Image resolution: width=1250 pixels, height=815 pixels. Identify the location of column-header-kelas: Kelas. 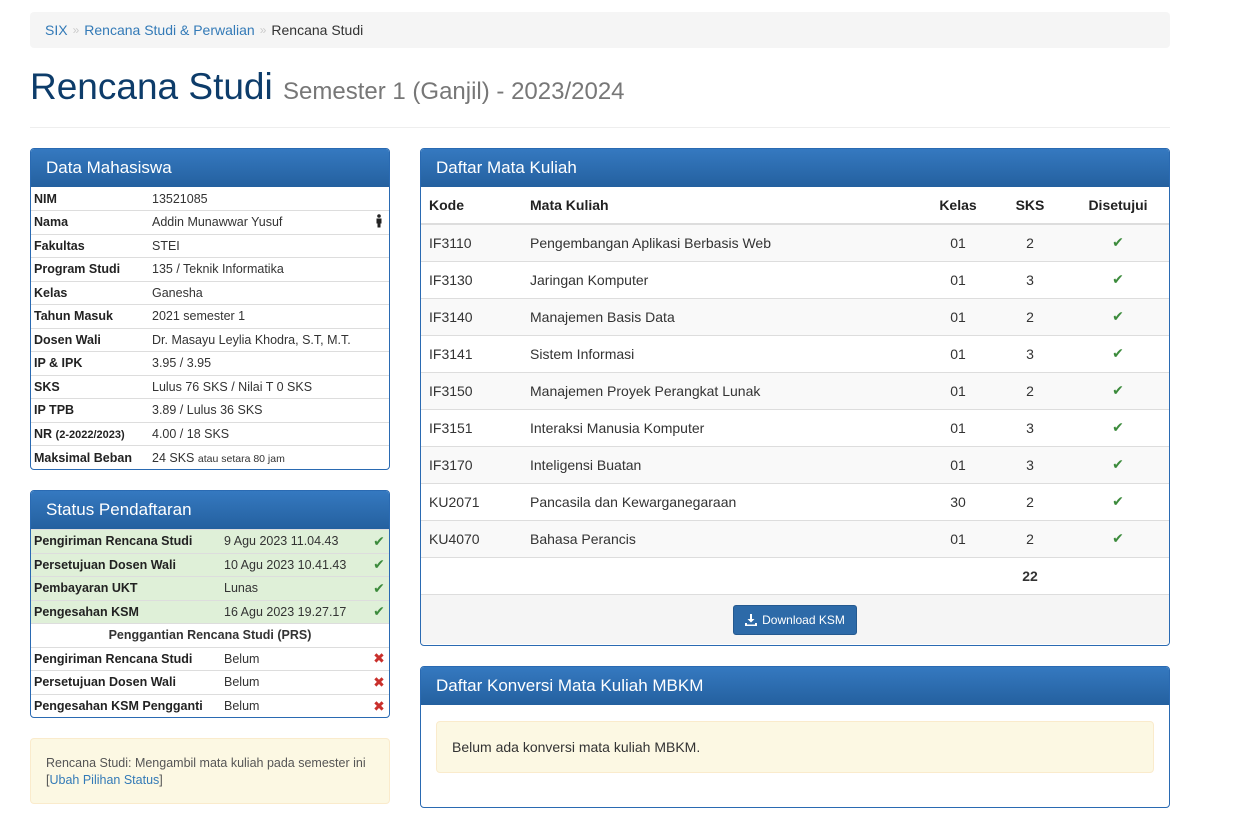
(958, 206).